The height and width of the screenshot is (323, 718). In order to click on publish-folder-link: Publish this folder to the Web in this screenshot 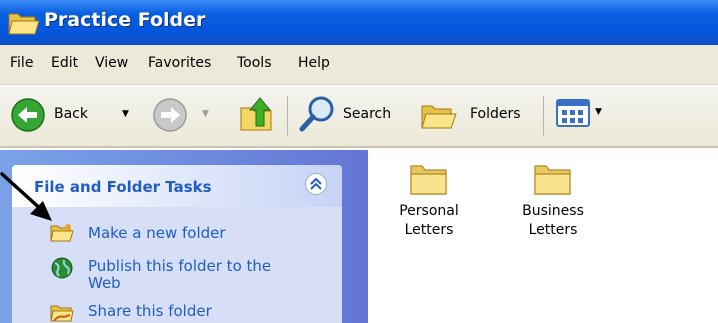, I will do `click(180, 274)`.